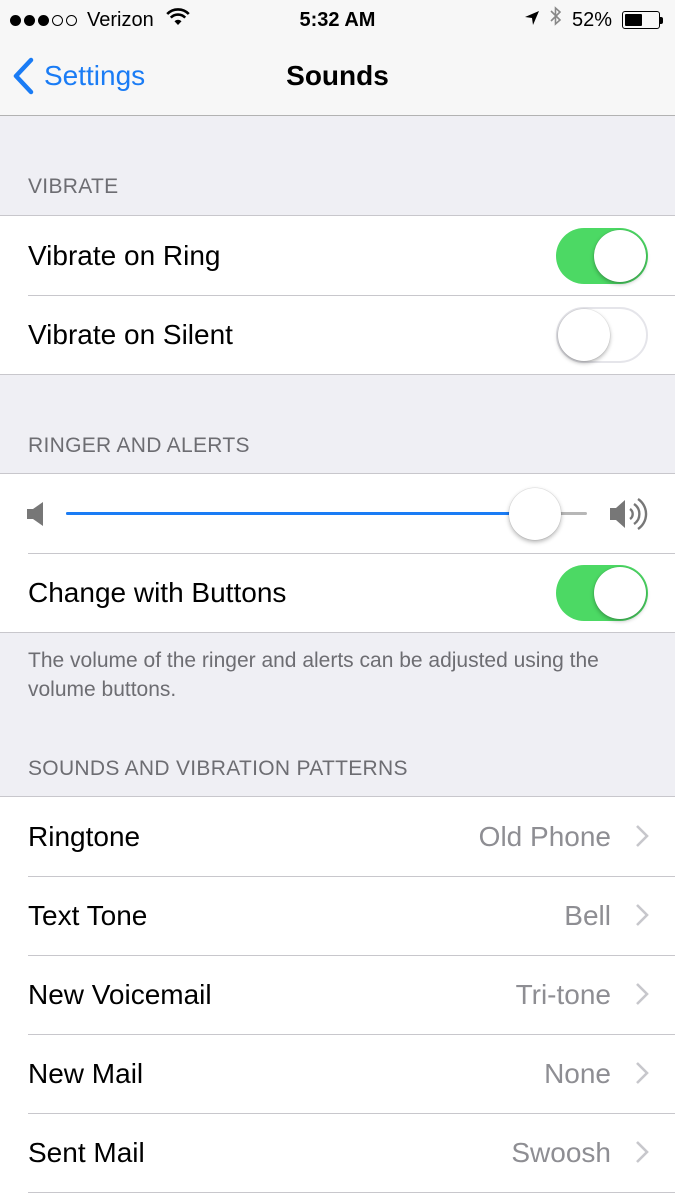  Describe the element at coordinates (337, 255) in the screenshot. I see `vibrate-on-ring-row: Vibrate on Ring` at that location.